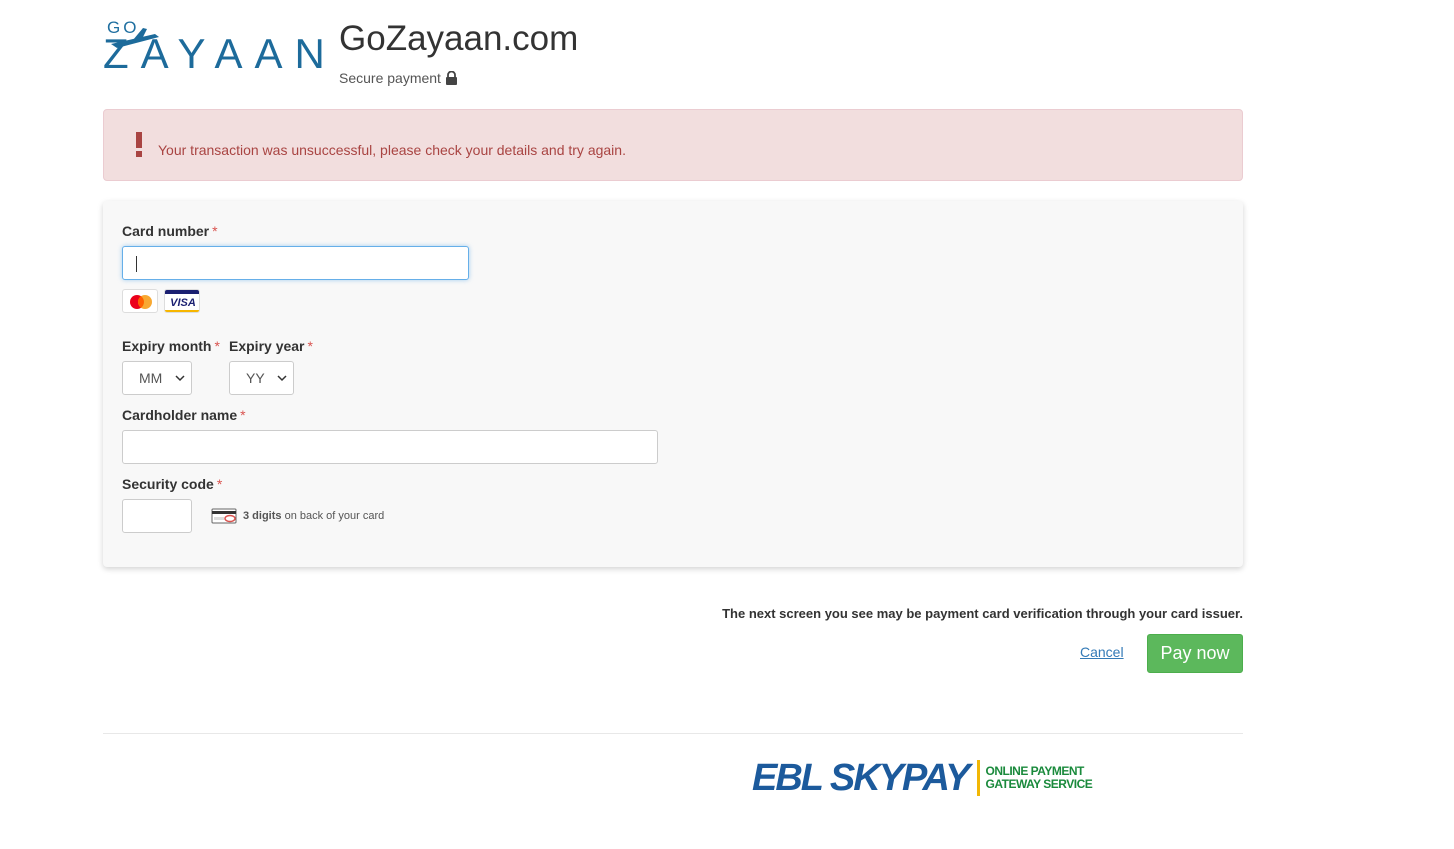 Image resolution: width=1454 pixels, height=849 pixels. Describe the element at coordinates (168, 484) in the screenshot. I see `security-code-label-text: Security code` at that location.